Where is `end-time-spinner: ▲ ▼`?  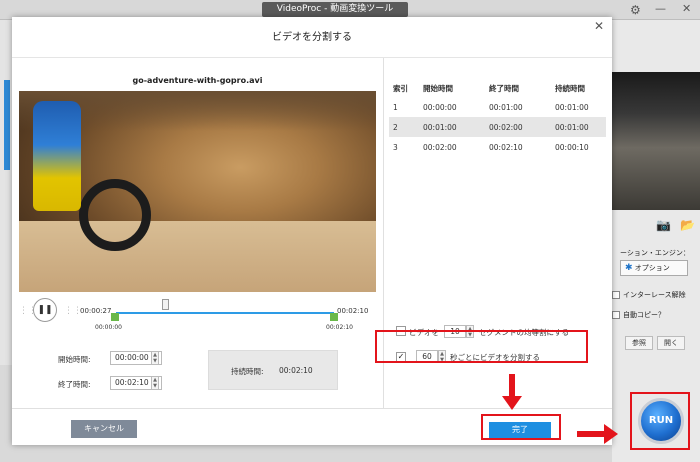 end-time-spinner: ▲ ▼ is located at coordinates (155, 383).